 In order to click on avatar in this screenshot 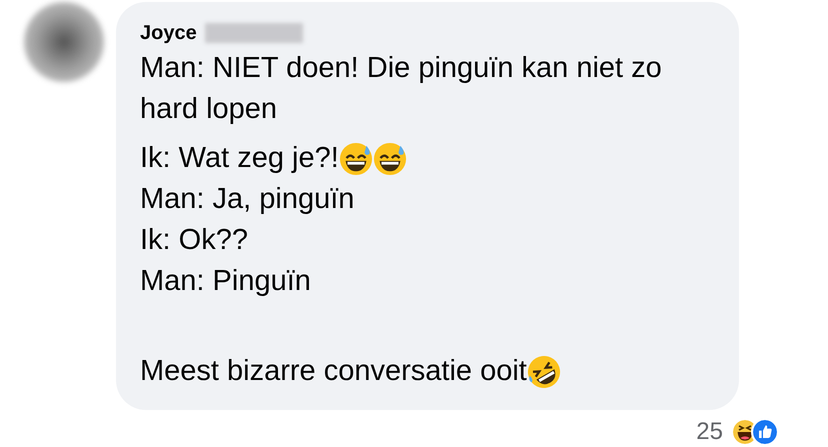, I will do `click(64, 42)`.